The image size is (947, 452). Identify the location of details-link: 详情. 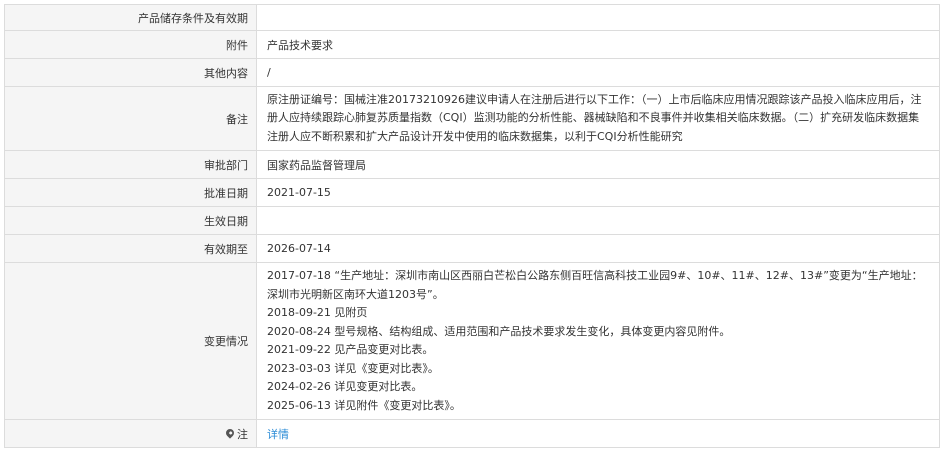
(278, 434).